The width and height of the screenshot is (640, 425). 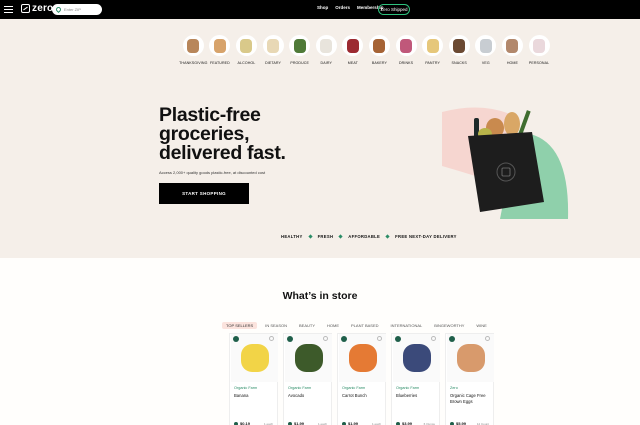 What do you see at coordinates (307, 379) in the screenshot?
I see `product-card: Organic Farm Avocado $1.99 1 each` at bounding box center [307, 379].